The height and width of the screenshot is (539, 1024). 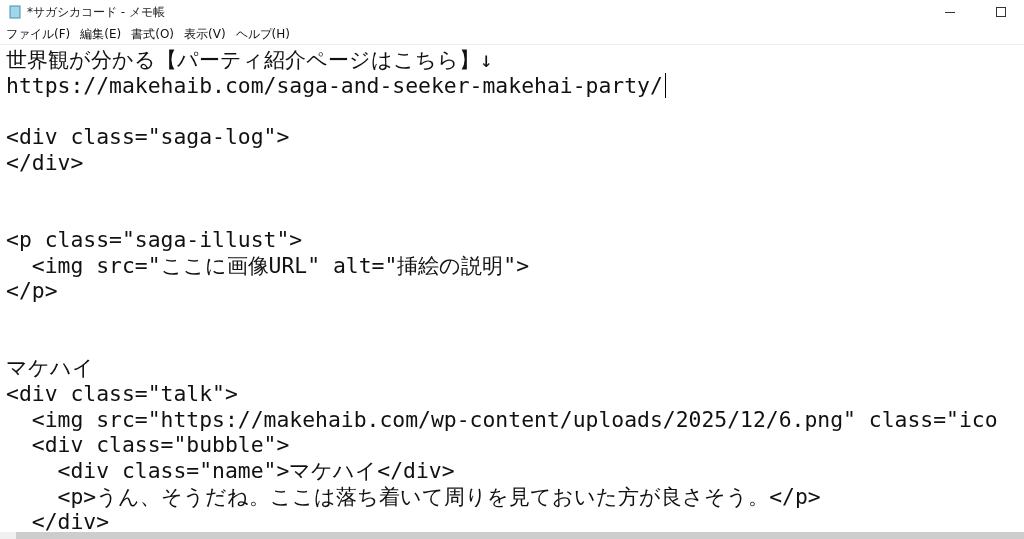 I want to click on menu-item: 編集(E), so click(x=101, y=34).